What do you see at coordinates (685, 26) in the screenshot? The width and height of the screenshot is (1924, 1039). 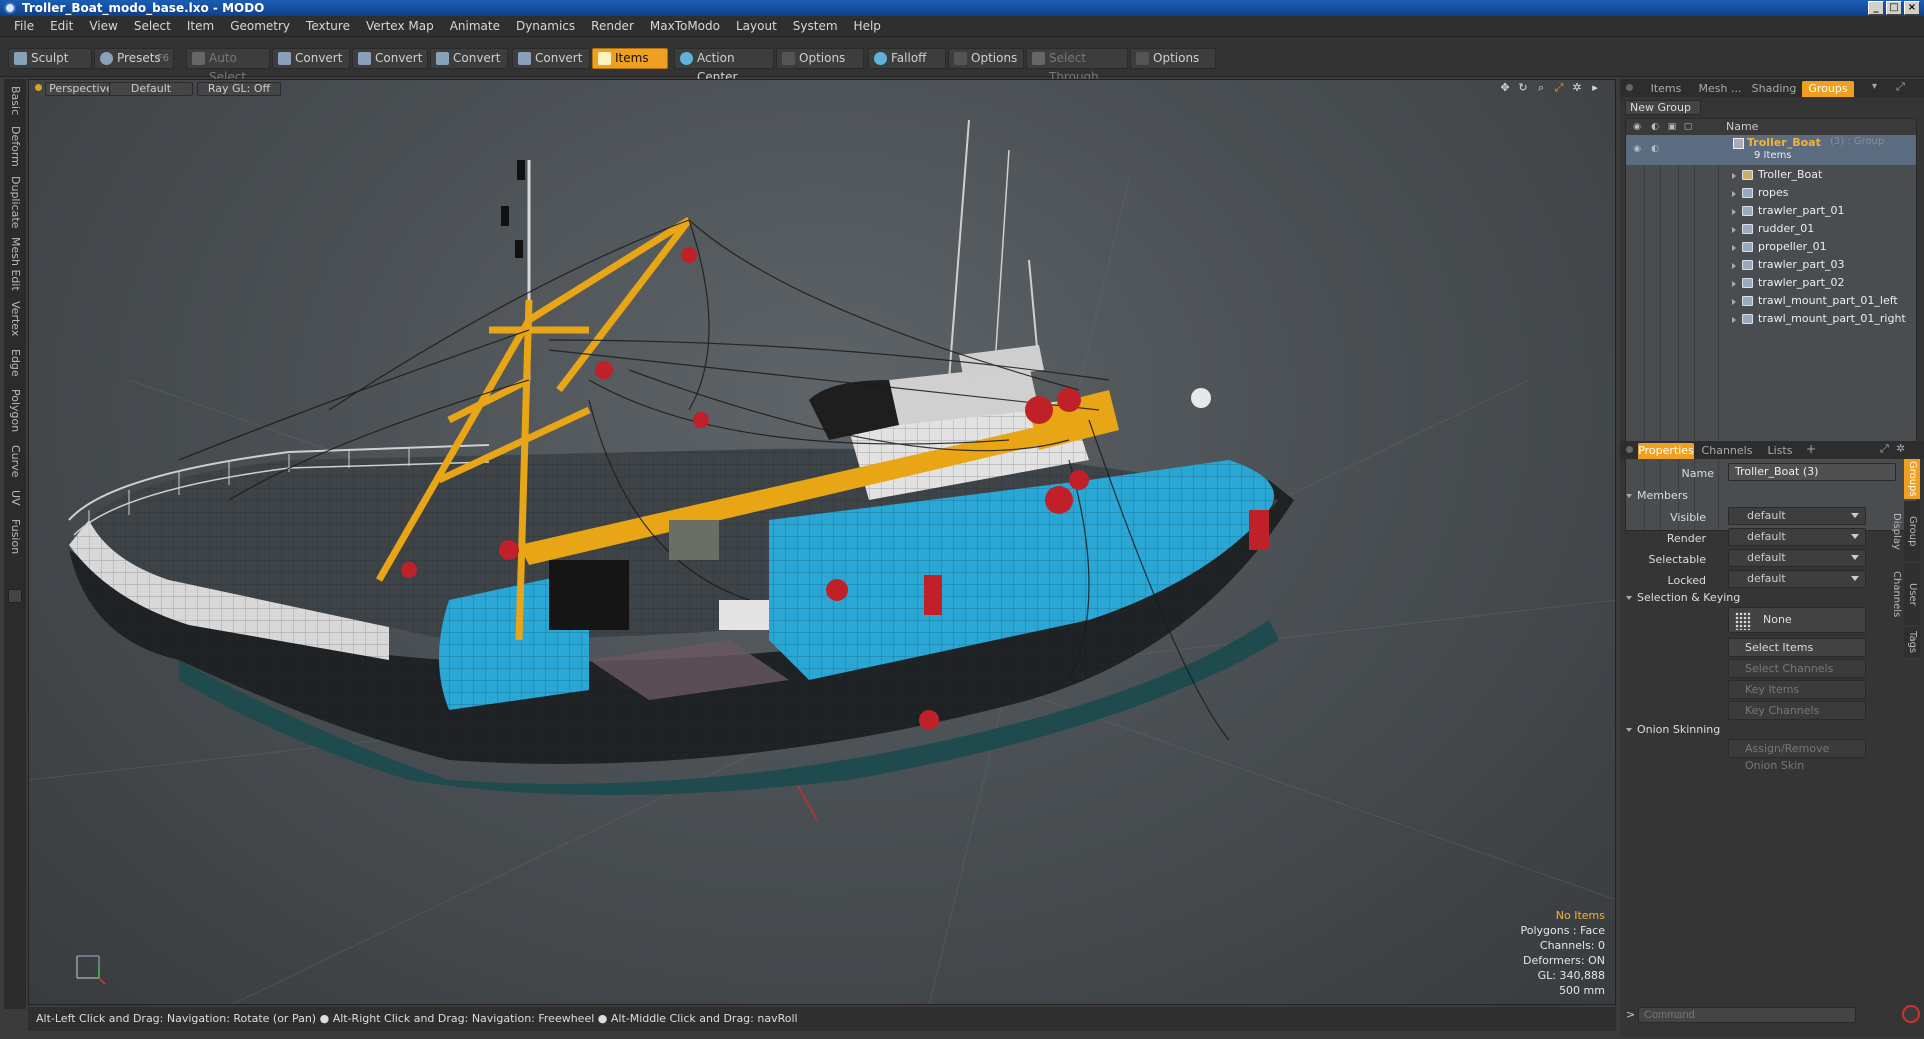 I see `menu-maxtomodo: MaxToModo` at bounding box center [685, 26].